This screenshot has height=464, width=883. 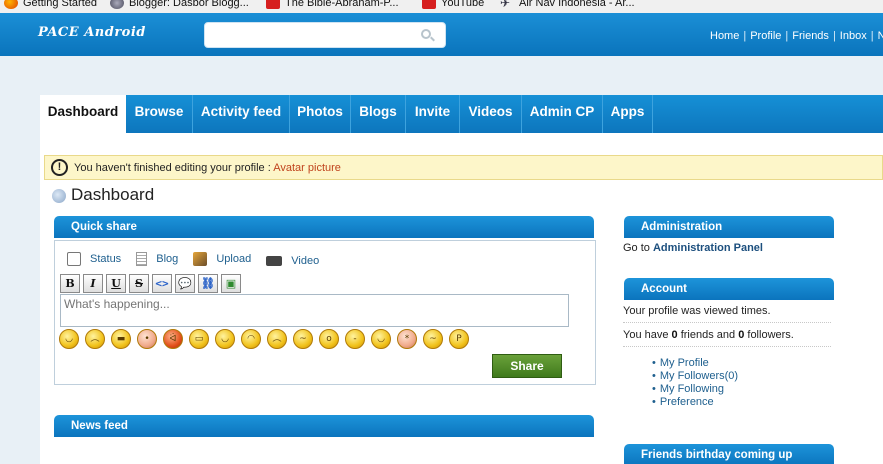 What do you see at coordinates (695, 376) in the screenshot?
I see `my-followers-link: My Followers(0)` at bounding box center [695, 376].